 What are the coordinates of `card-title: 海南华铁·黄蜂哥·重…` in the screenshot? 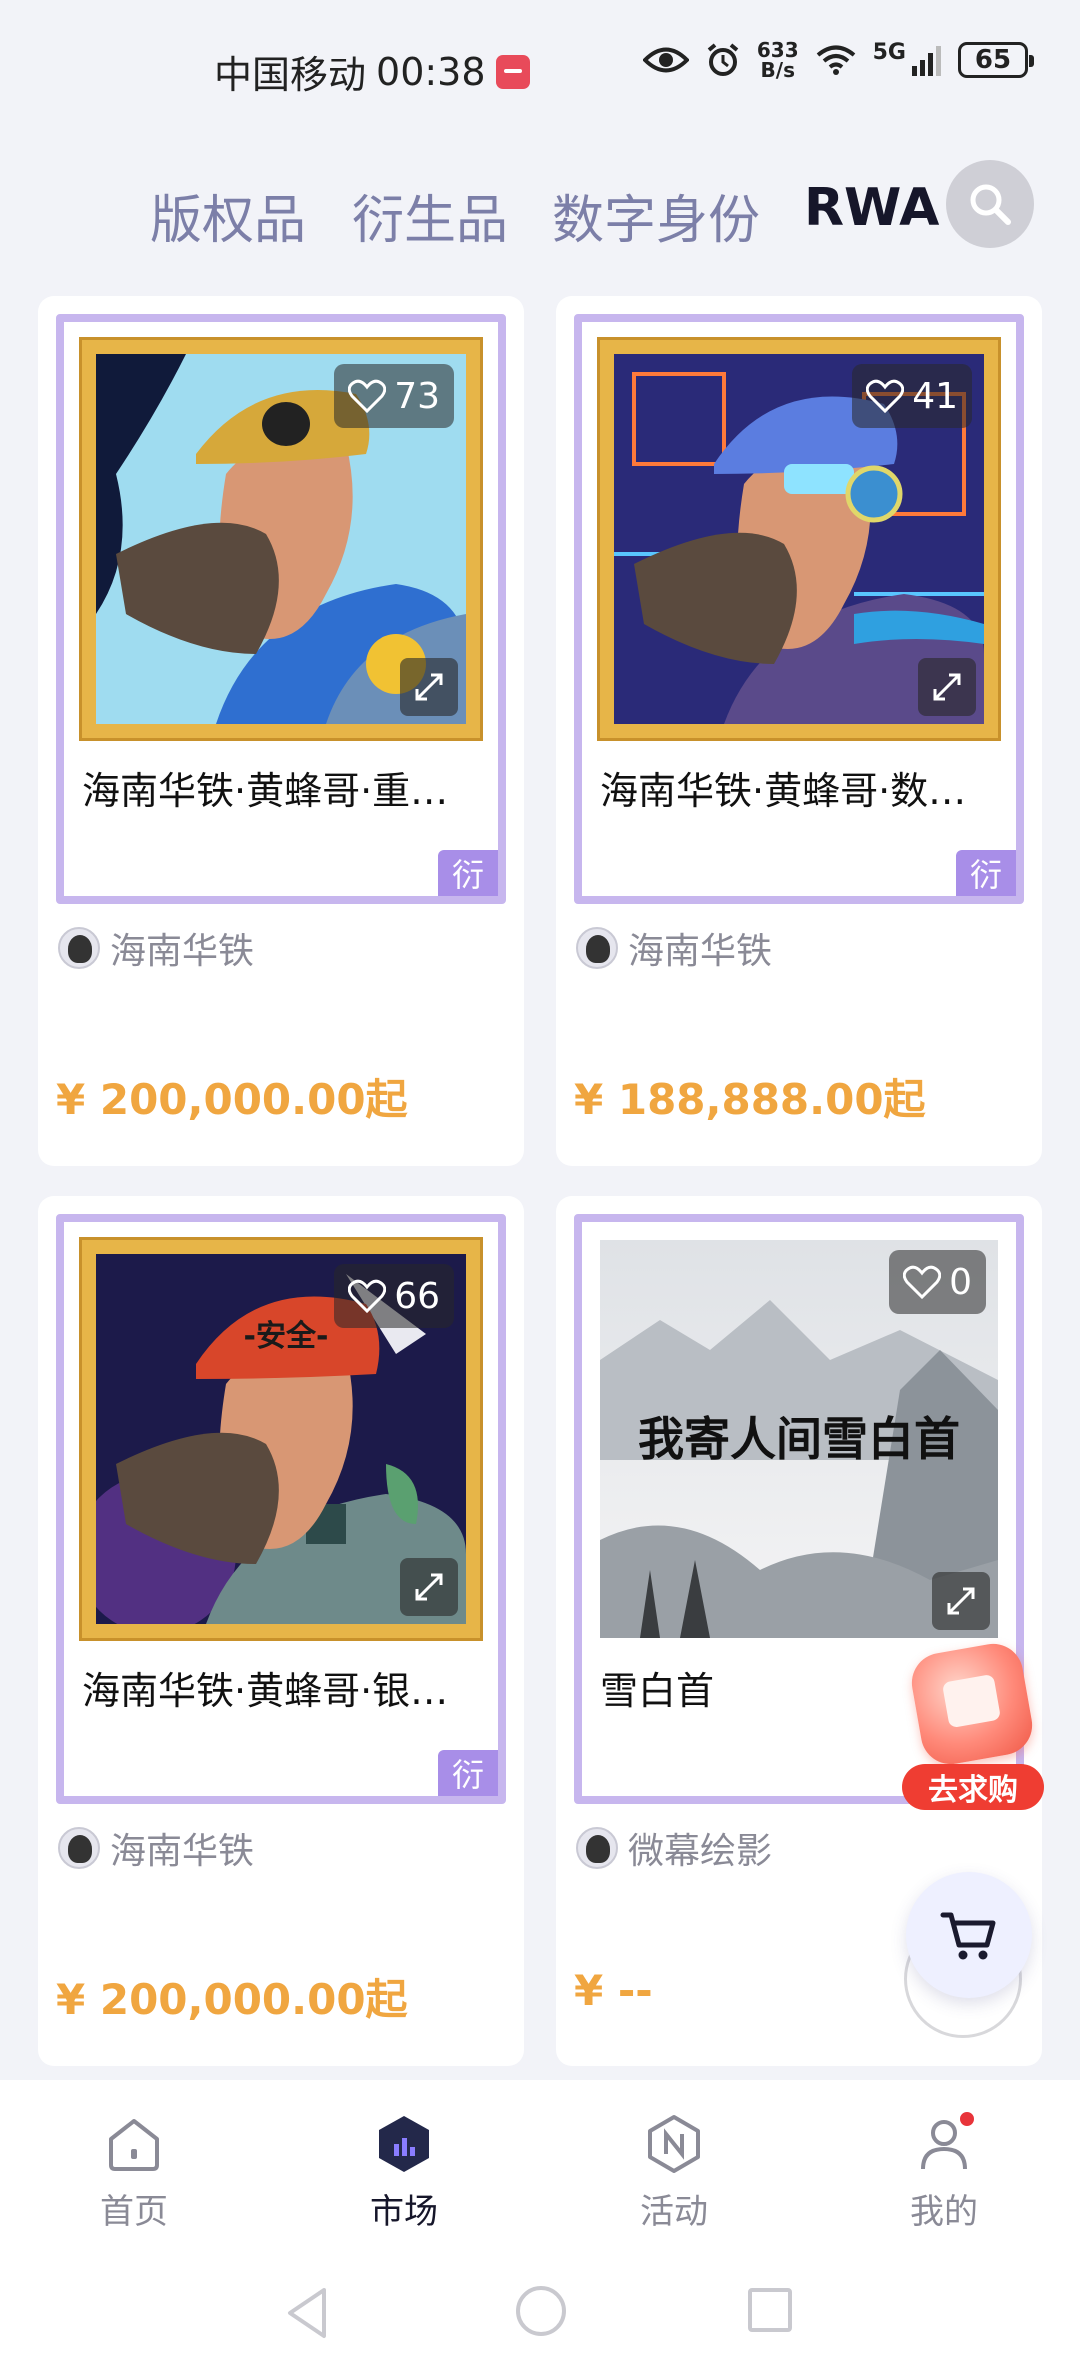 It's located at (265, 791).